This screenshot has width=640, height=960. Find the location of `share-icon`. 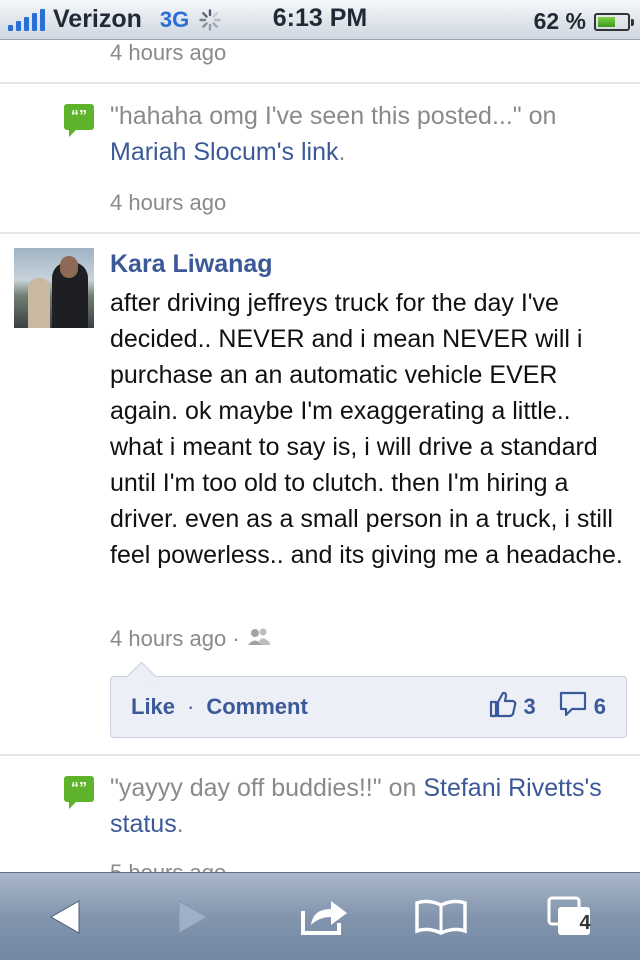

share-icon is located at coordinates (324, 918).